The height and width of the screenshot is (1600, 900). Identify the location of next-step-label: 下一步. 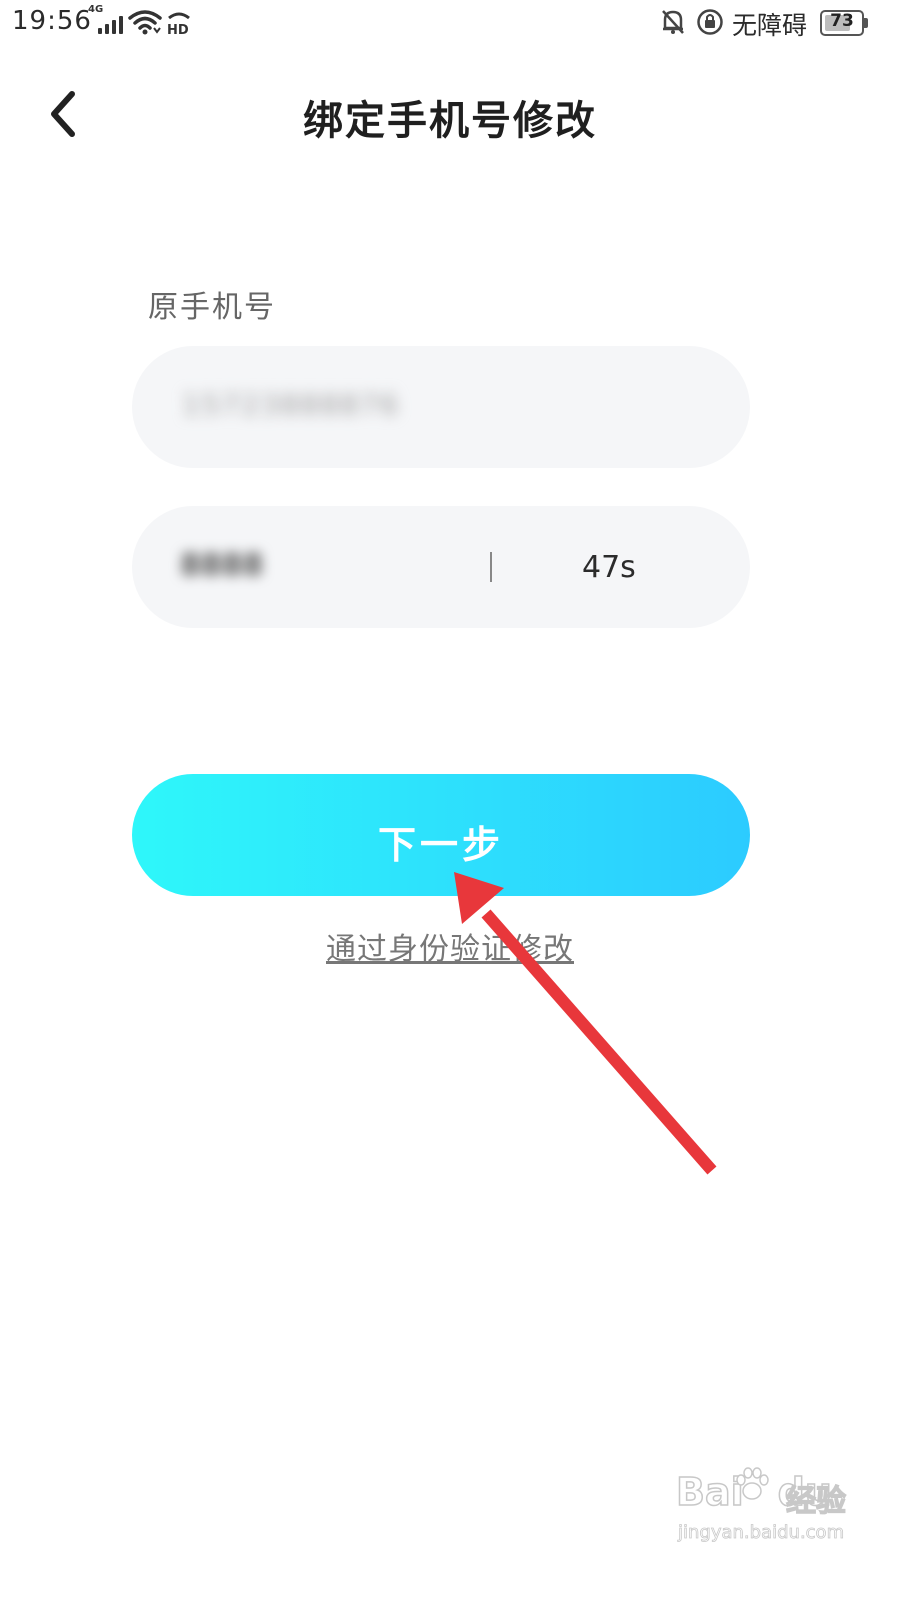
(440, 845).